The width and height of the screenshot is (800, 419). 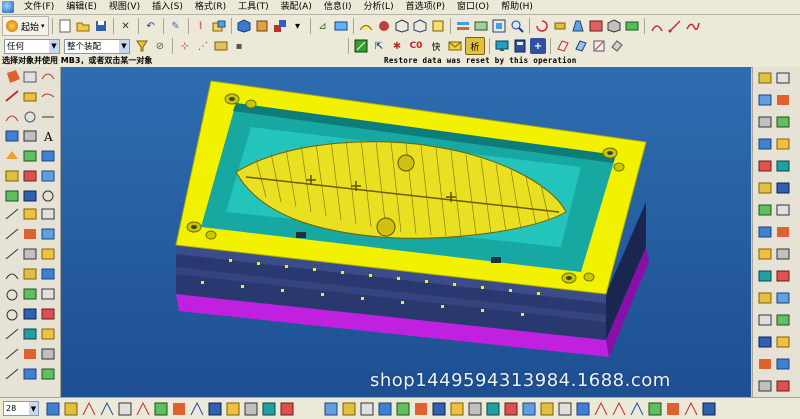 I want to click on type-filter-value: 任何, so click(x=16, y=47).